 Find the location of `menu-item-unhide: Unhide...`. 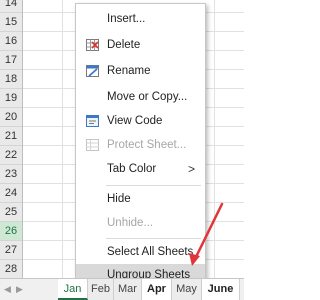

menu-item-unhide: Unhide... is located at coordinates (140, 223).